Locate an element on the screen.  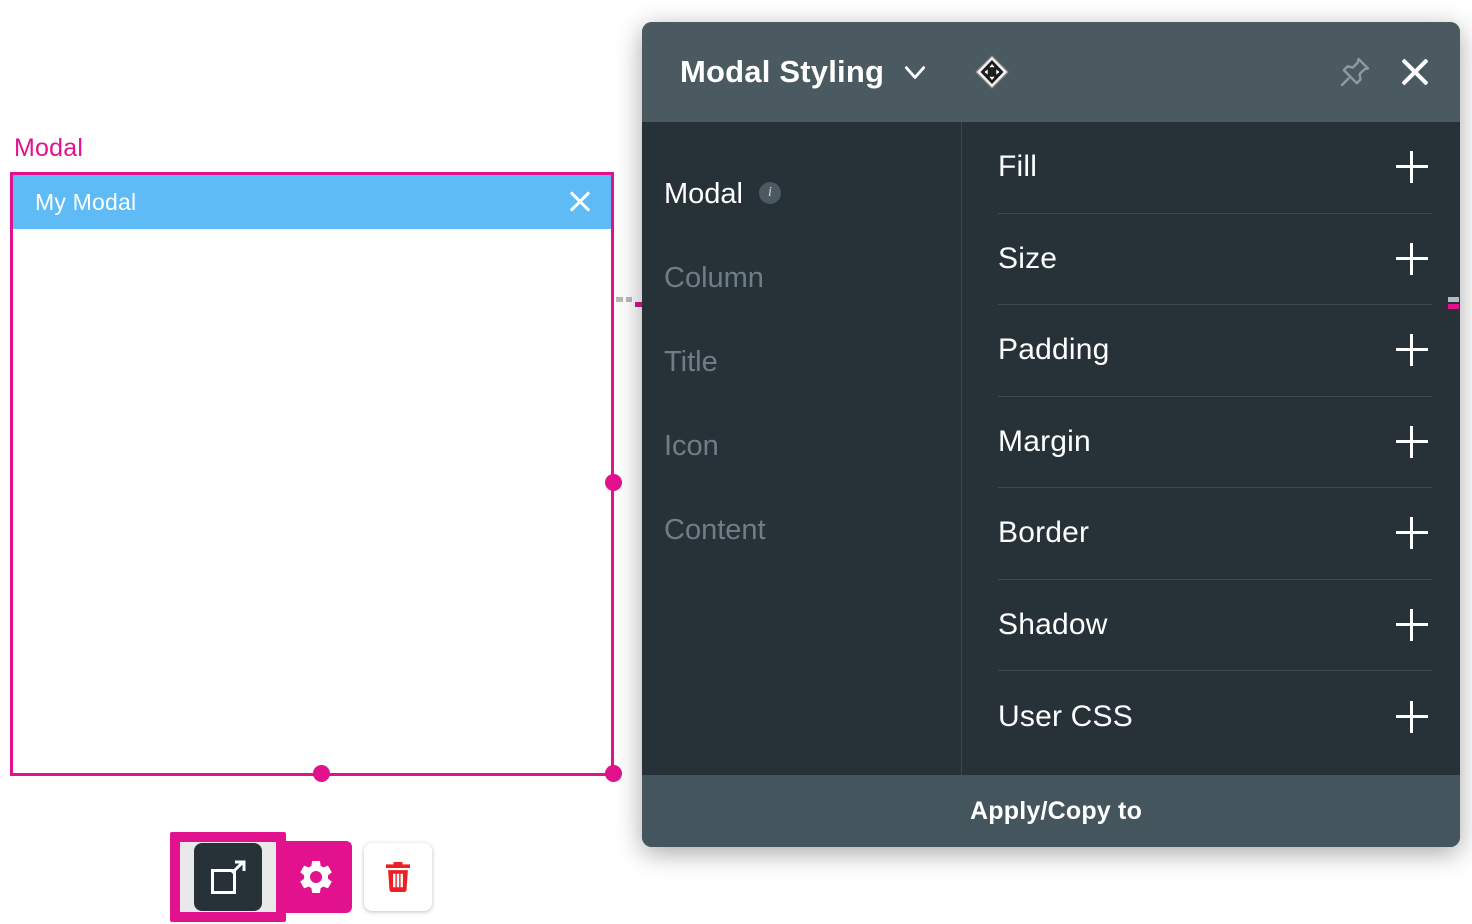
sidebar-item-column: Column is located at coordinates (812, 278).